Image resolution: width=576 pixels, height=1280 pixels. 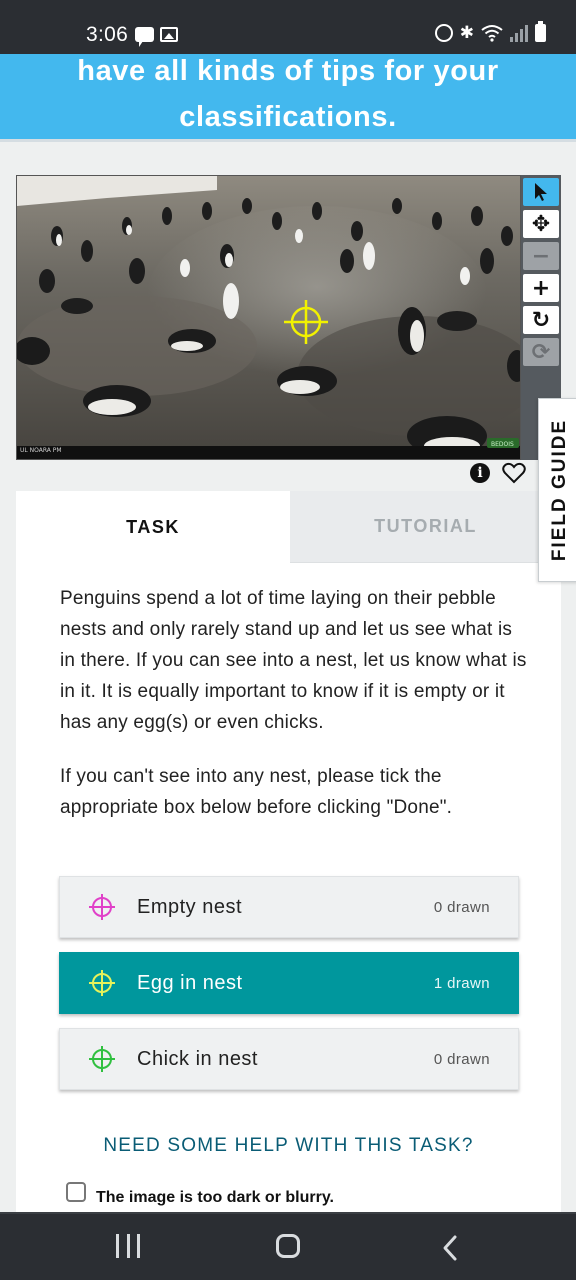 What do you see at coordinates (144, 37) in the screenshot?
I see `chat-icon` at bounding box center [144, 37].